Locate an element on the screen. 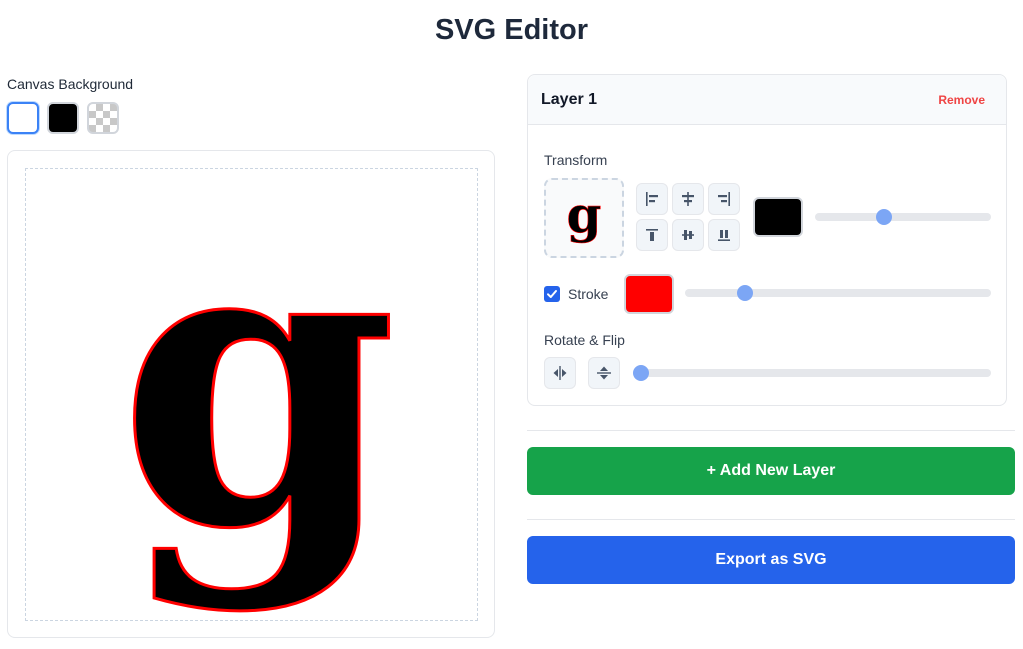 The width and height of the screenshot is (1023, 649). align-right-icon is located at coordinates (724, 199).